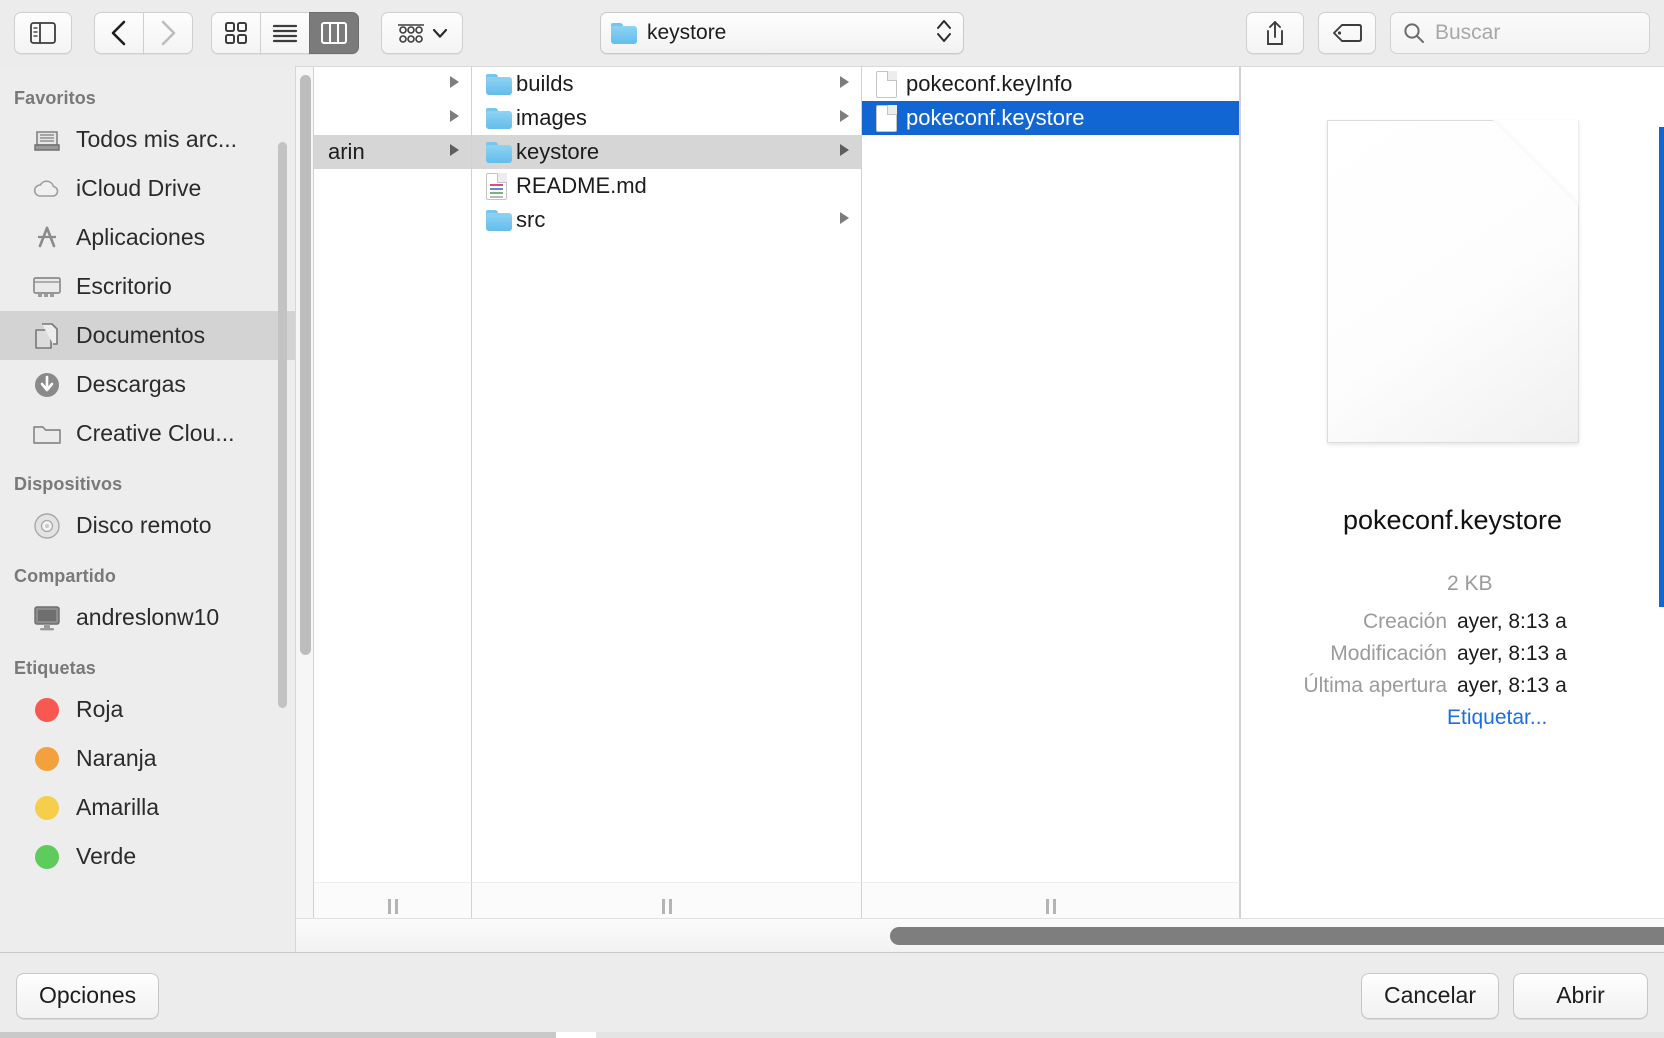 This screenshot has width=1664, height=1038. Describe the element at coordinates (666, 220) in the screenshot. I see `list-item-src: src` at that location.